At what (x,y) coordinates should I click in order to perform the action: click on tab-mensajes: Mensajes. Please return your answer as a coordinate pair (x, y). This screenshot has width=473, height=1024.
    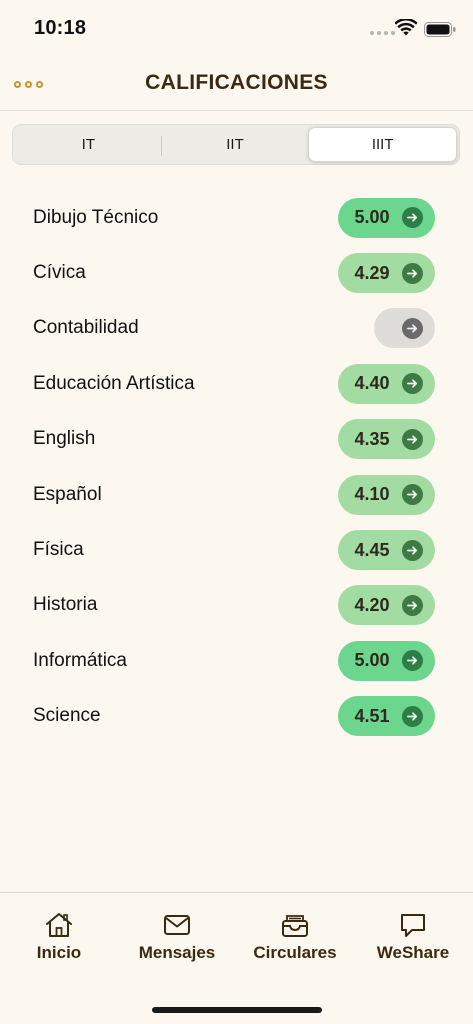
    Looking at the image, I should click on (177, 937).